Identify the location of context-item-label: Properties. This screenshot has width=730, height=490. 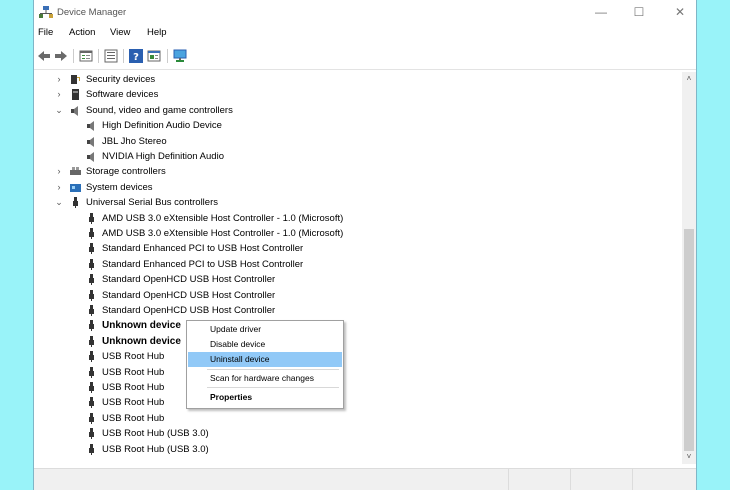
(231, 397).